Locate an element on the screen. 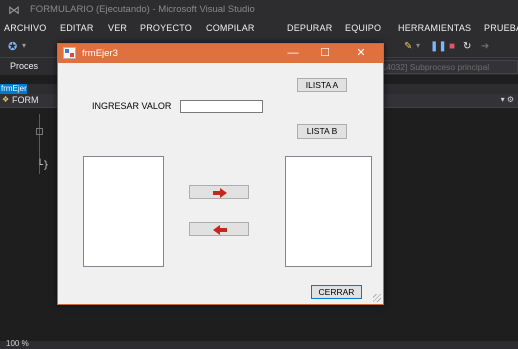  stop-icon: ■ is located at coordinates (452, 46).